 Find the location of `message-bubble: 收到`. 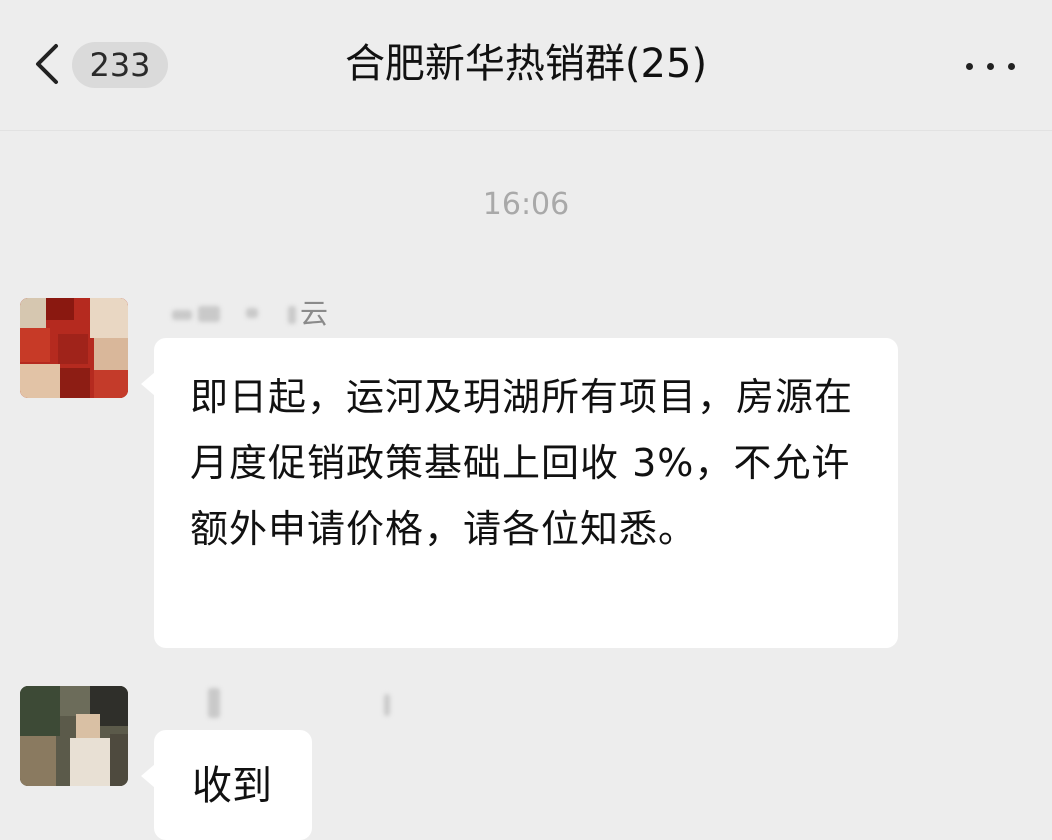

message-bubble: 收到 is located at coordinates (226, 785).